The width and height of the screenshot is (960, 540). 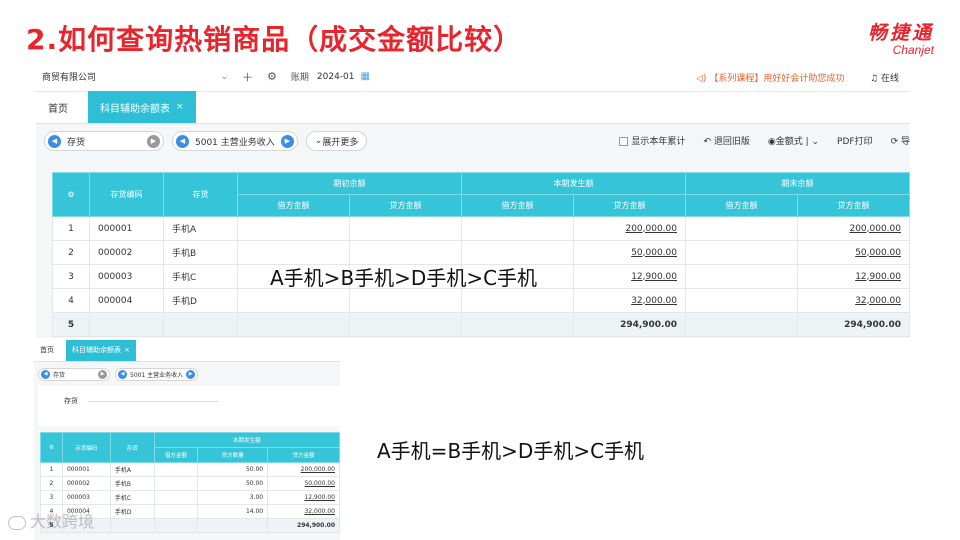 I want to click on period-credit-link: 12,900.00, so click(x=629, y=276).